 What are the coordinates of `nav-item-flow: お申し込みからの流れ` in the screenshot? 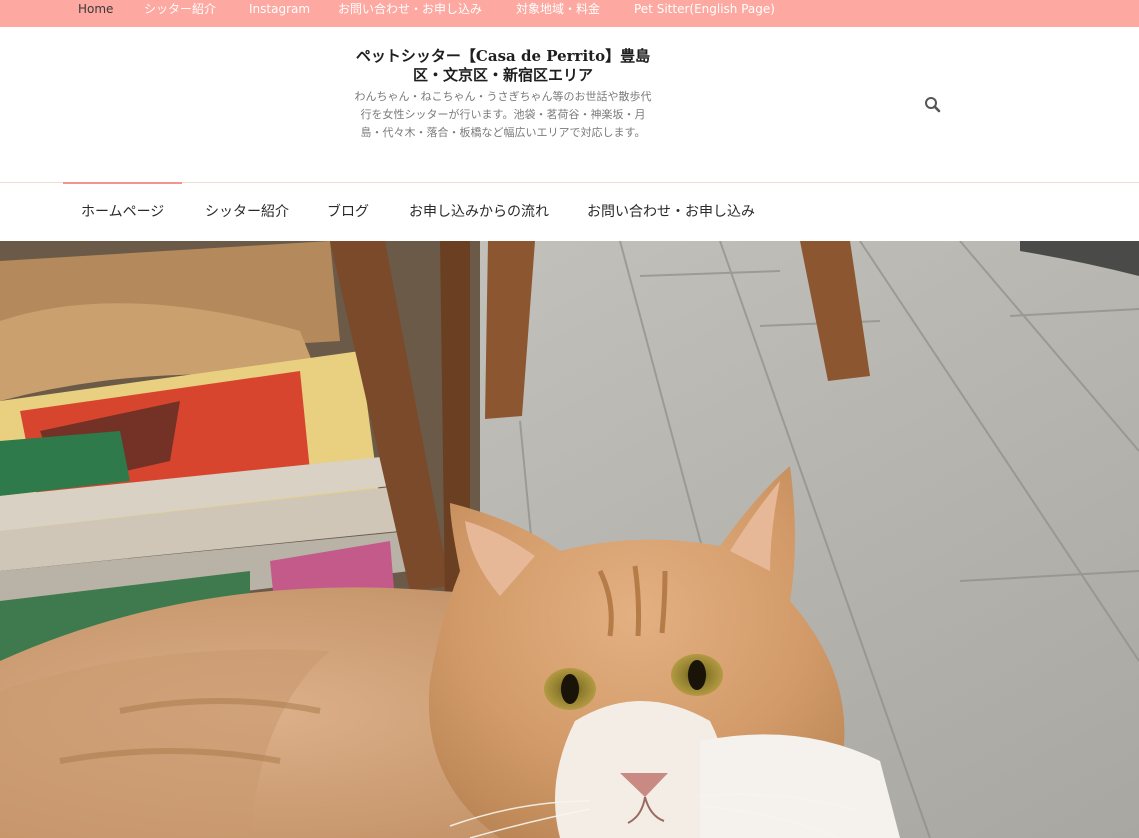 It's located at (479, 212).